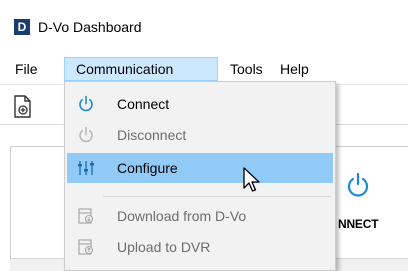 The height and width of the screenshot is (271, 408). Describe the element at coordinates (147, 168) in the screenshot. I see `menu-item-label: Configure` at that location.